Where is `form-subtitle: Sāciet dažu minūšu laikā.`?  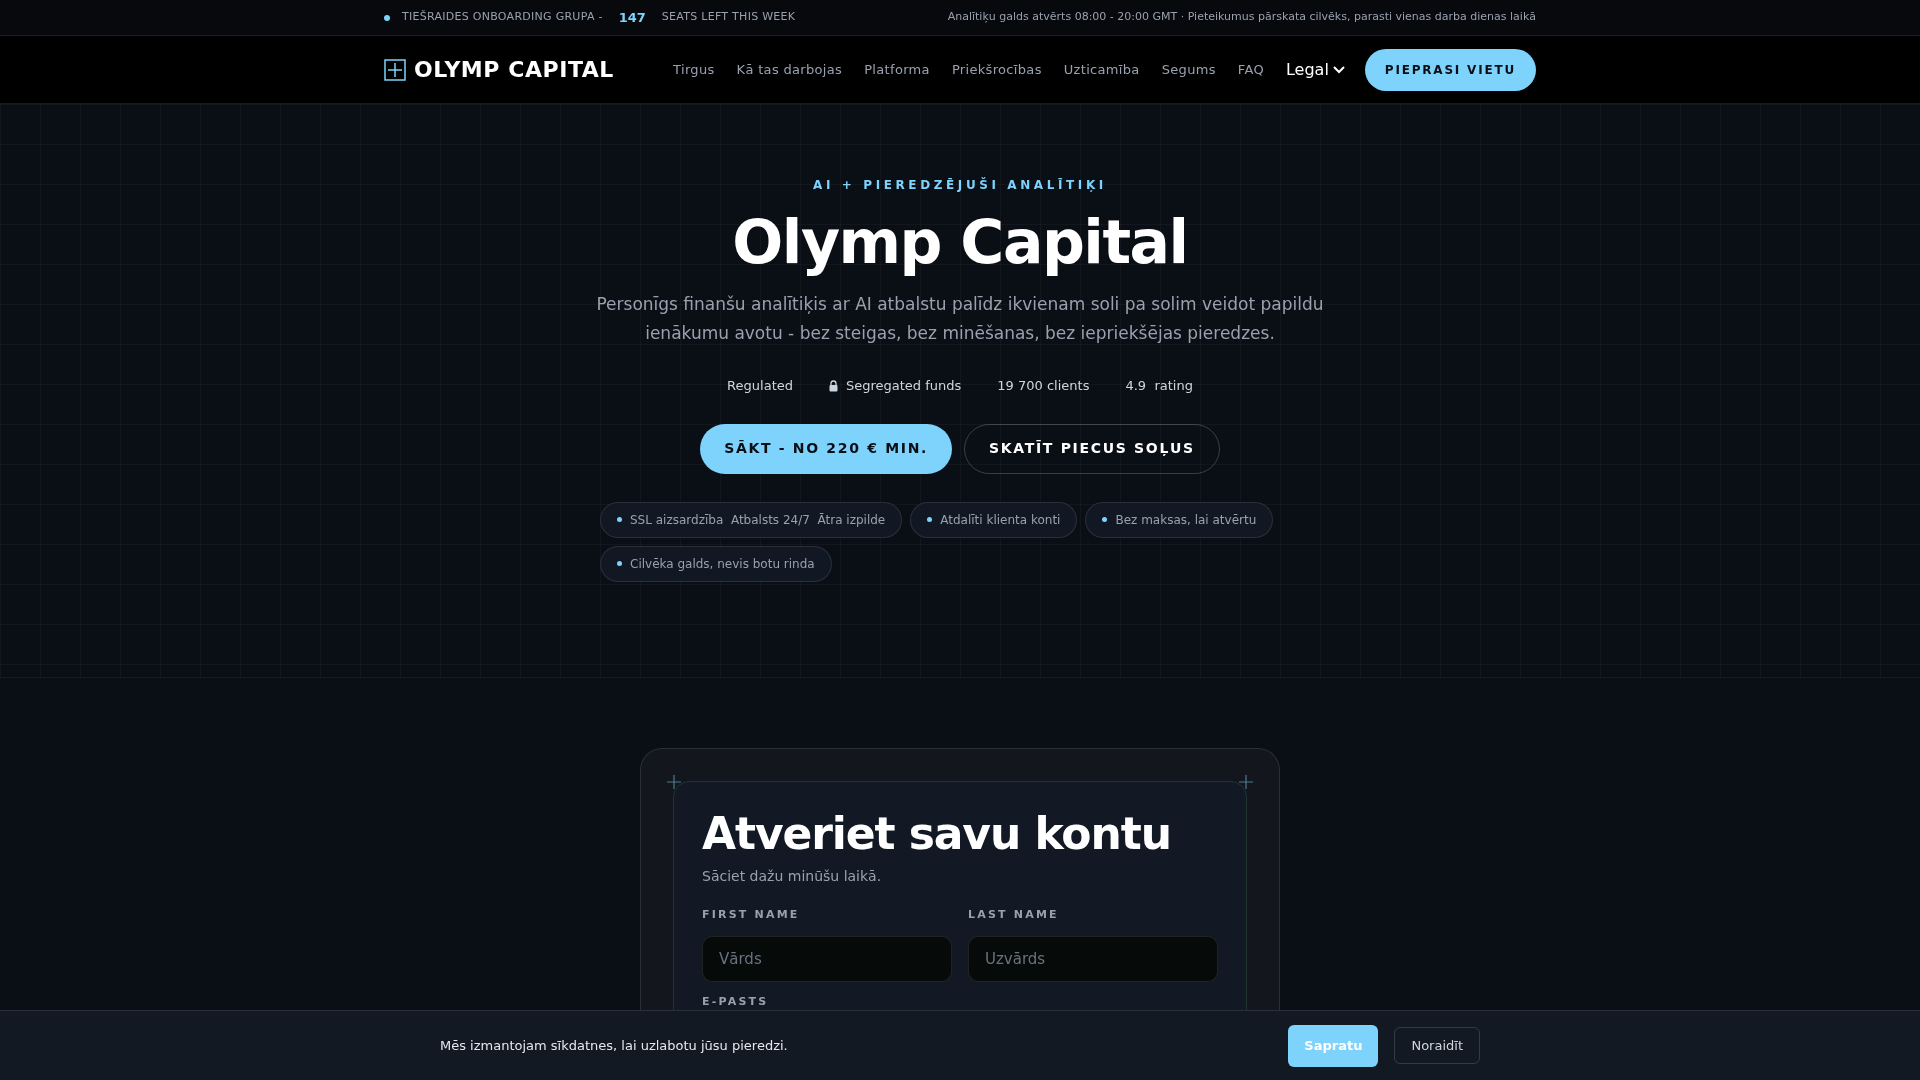 form-subtitle: Sāciet dažu minūšu laikā. is located at coordinates (792, 877).